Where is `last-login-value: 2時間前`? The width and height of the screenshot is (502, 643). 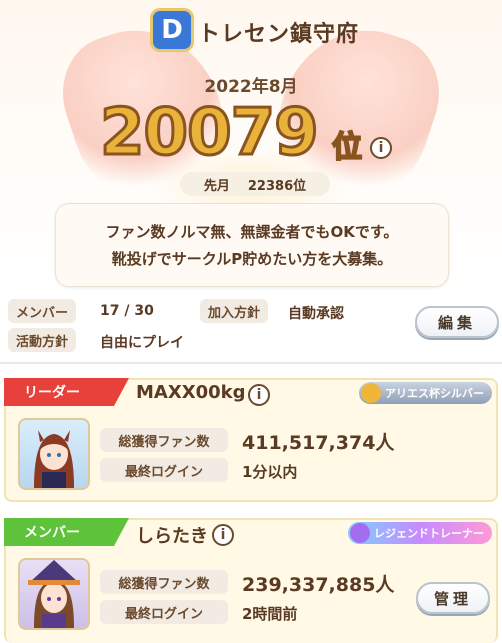 last-login-value: 2時間前 is located at coordinates (270, 614).